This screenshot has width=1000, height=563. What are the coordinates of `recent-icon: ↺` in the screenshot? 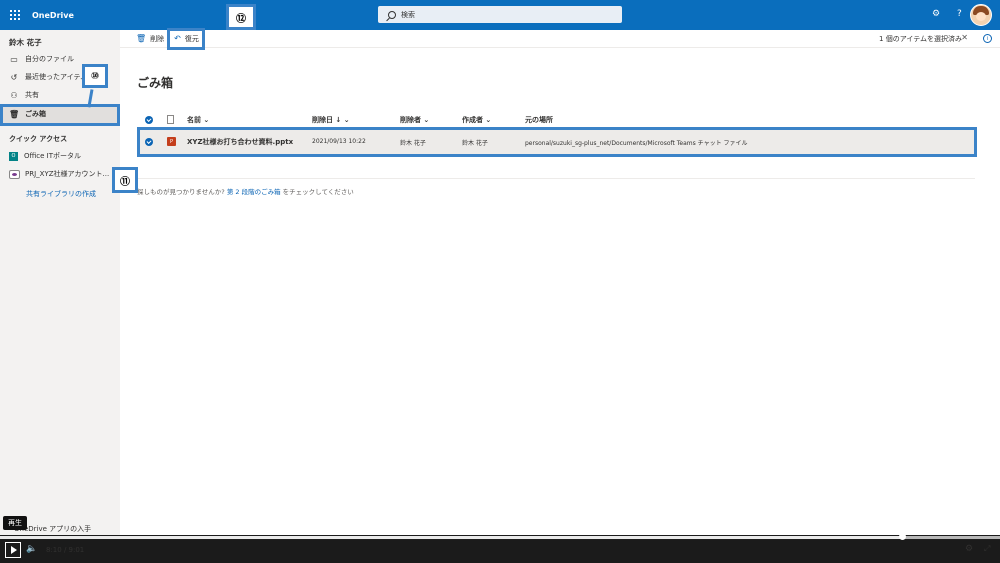 It's located at (14, 77).